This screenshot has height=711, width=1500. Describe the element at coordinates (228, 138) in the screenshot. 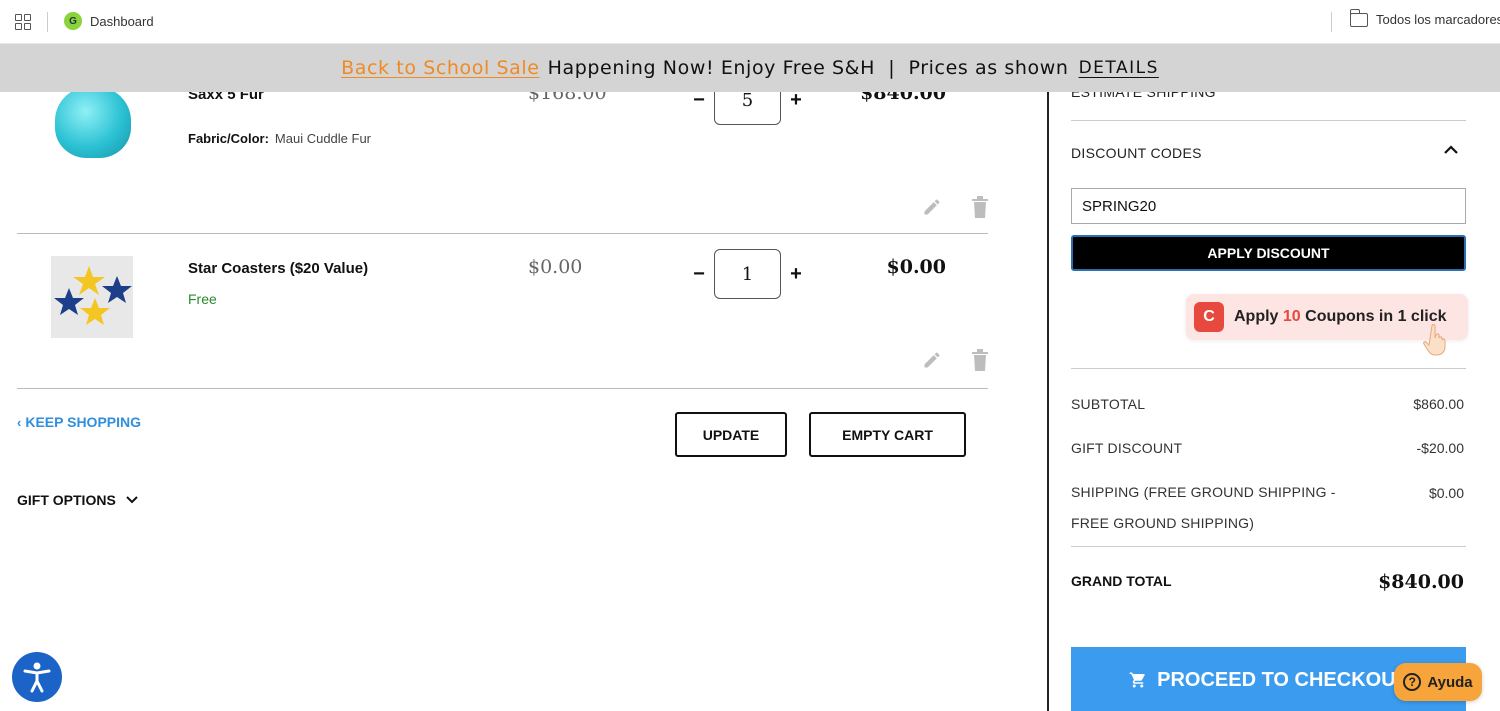

I see `attribute-label: Fabric/Color:` at that location.